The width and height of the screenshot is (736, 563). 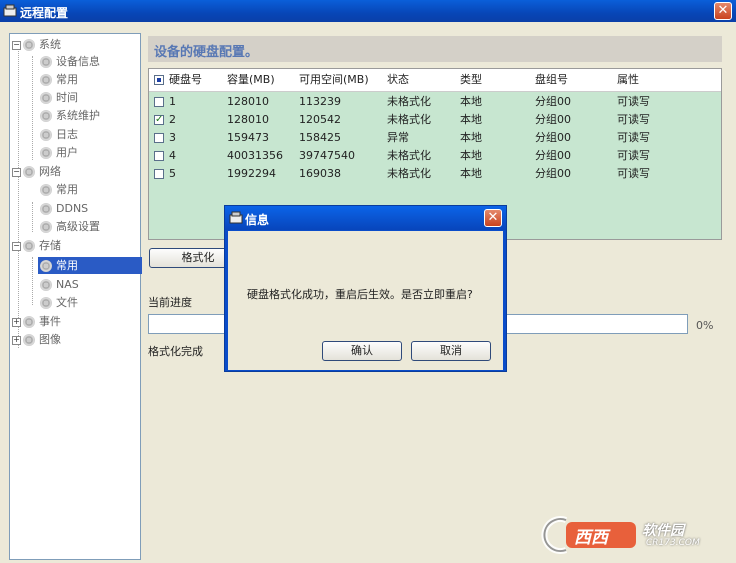 I want to click on tree-node-network: − 网络, so click(x=36, y=171).